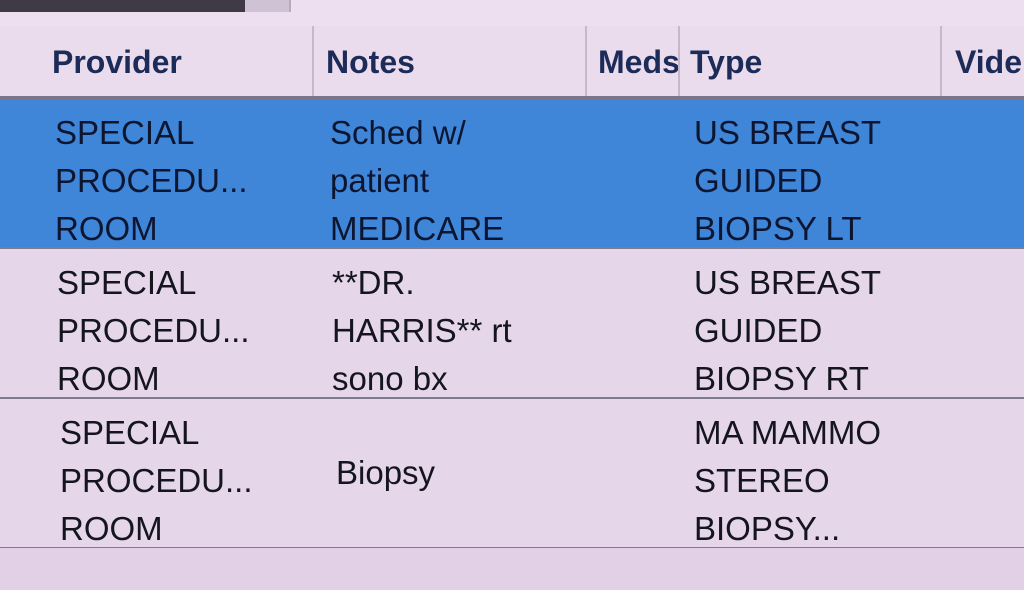 The width and height of the screenshot is (1024, 590). Describe the element at coordinates (122, 6) in the screenshot. I see `dark-tab-region` at that location.